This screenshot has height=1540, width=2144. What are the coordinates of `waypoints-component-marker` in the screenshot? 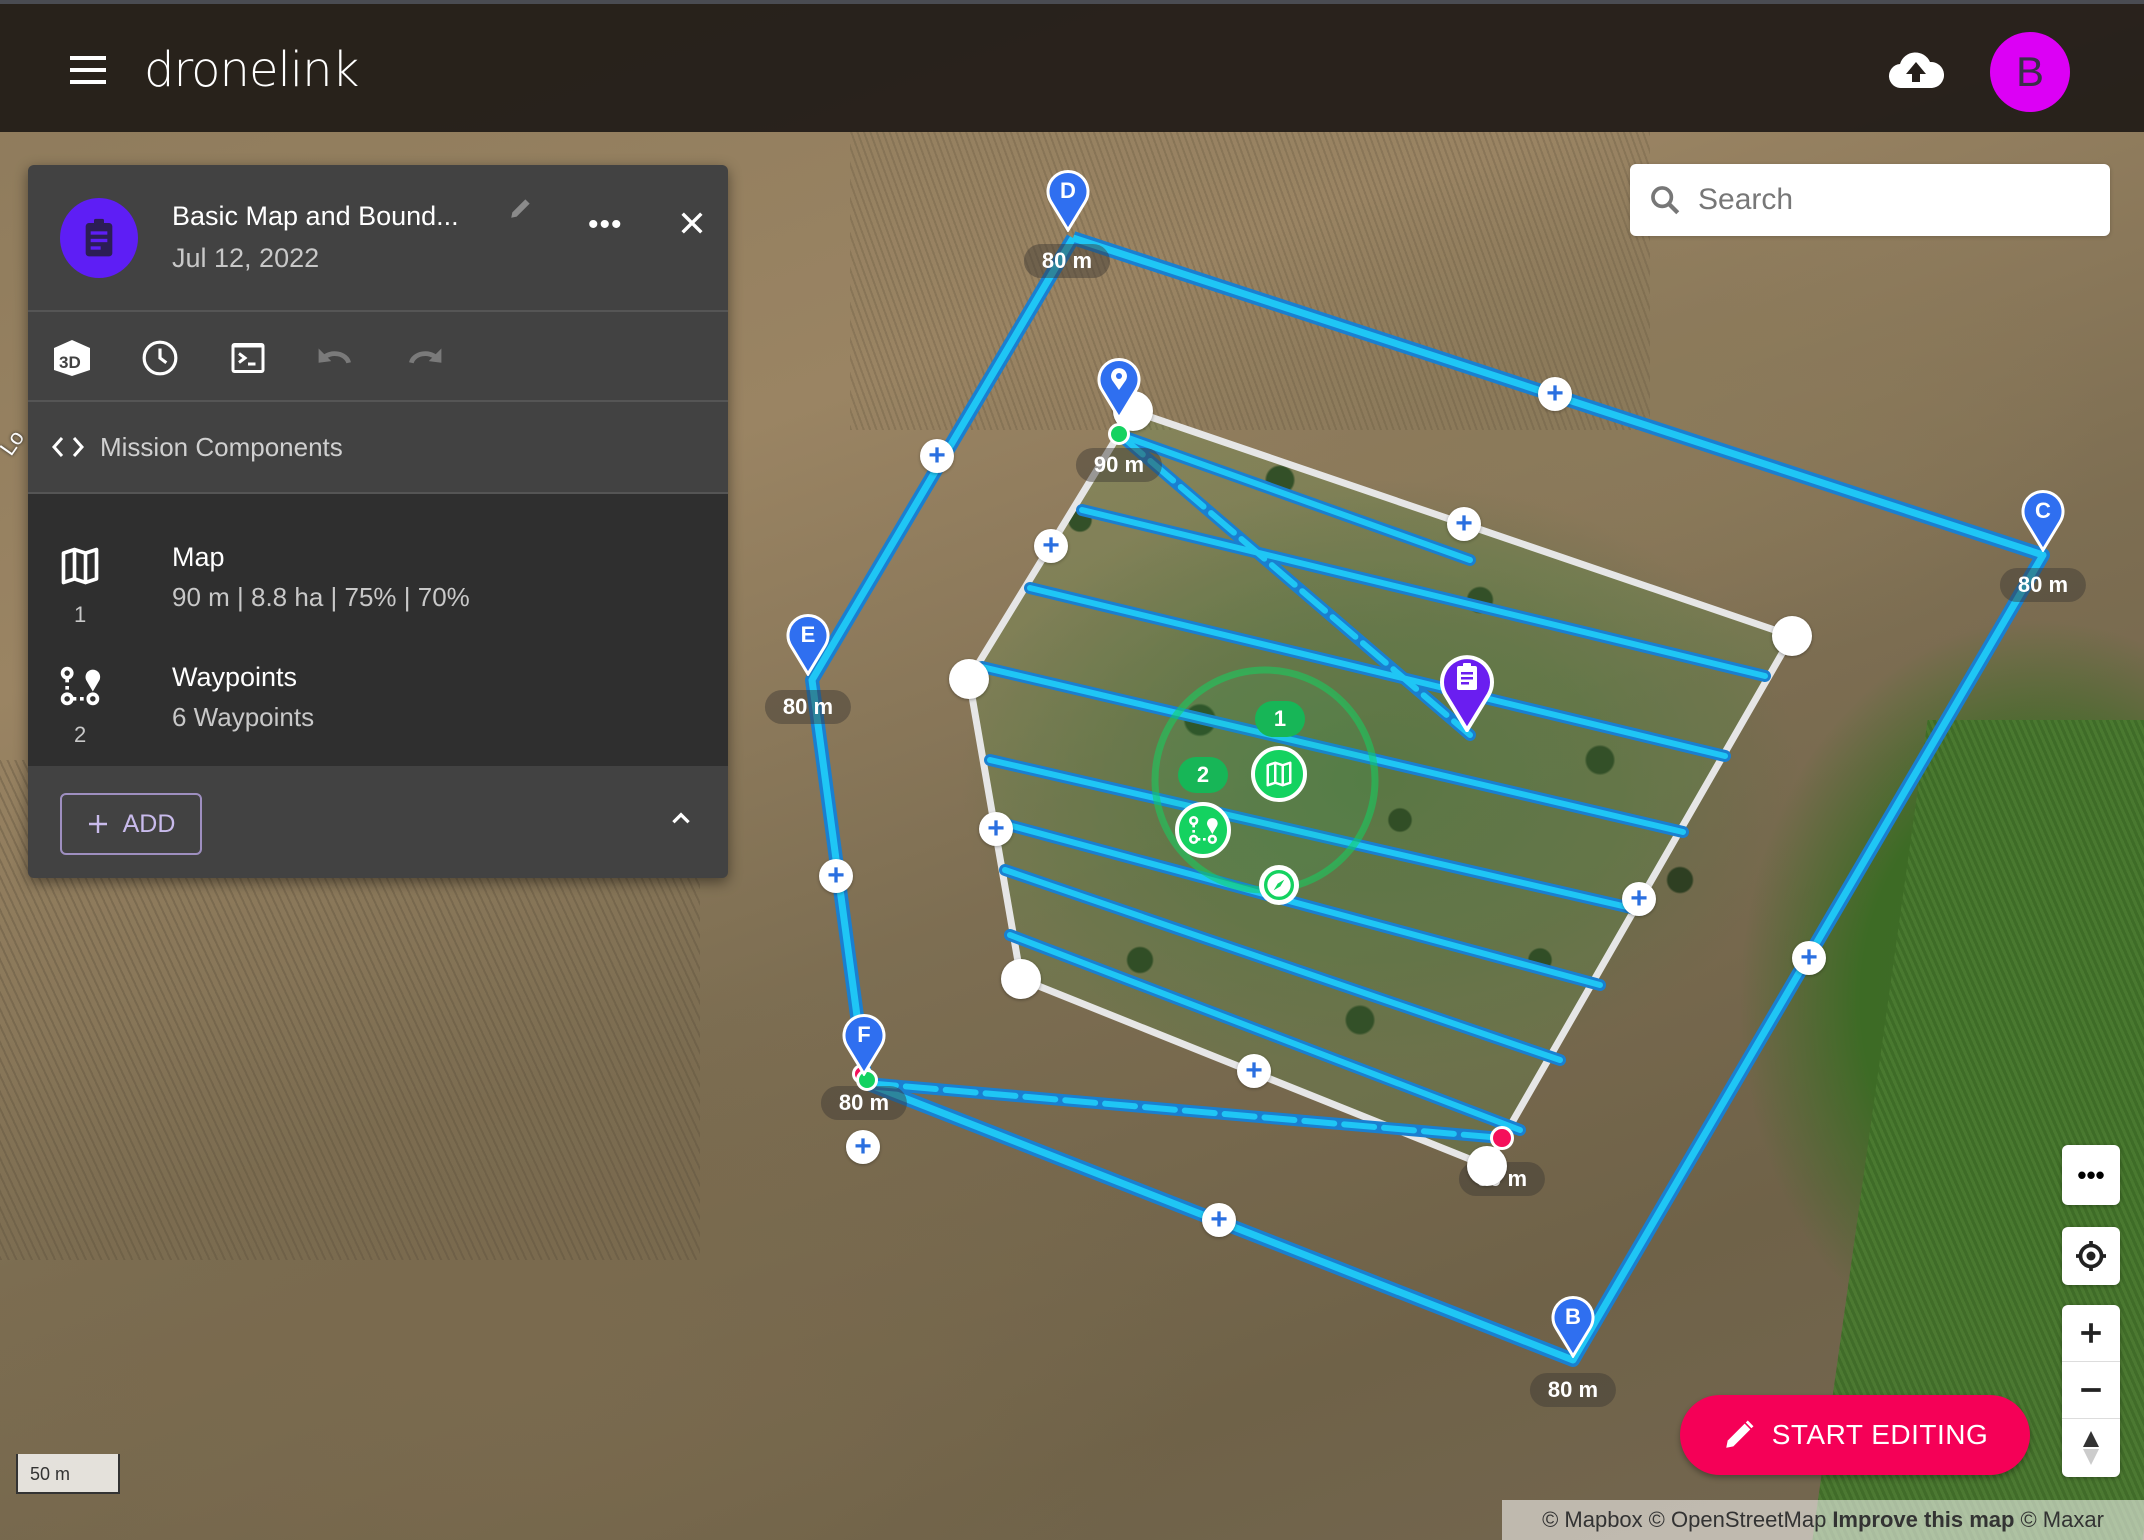 It's located at (1203, 830).